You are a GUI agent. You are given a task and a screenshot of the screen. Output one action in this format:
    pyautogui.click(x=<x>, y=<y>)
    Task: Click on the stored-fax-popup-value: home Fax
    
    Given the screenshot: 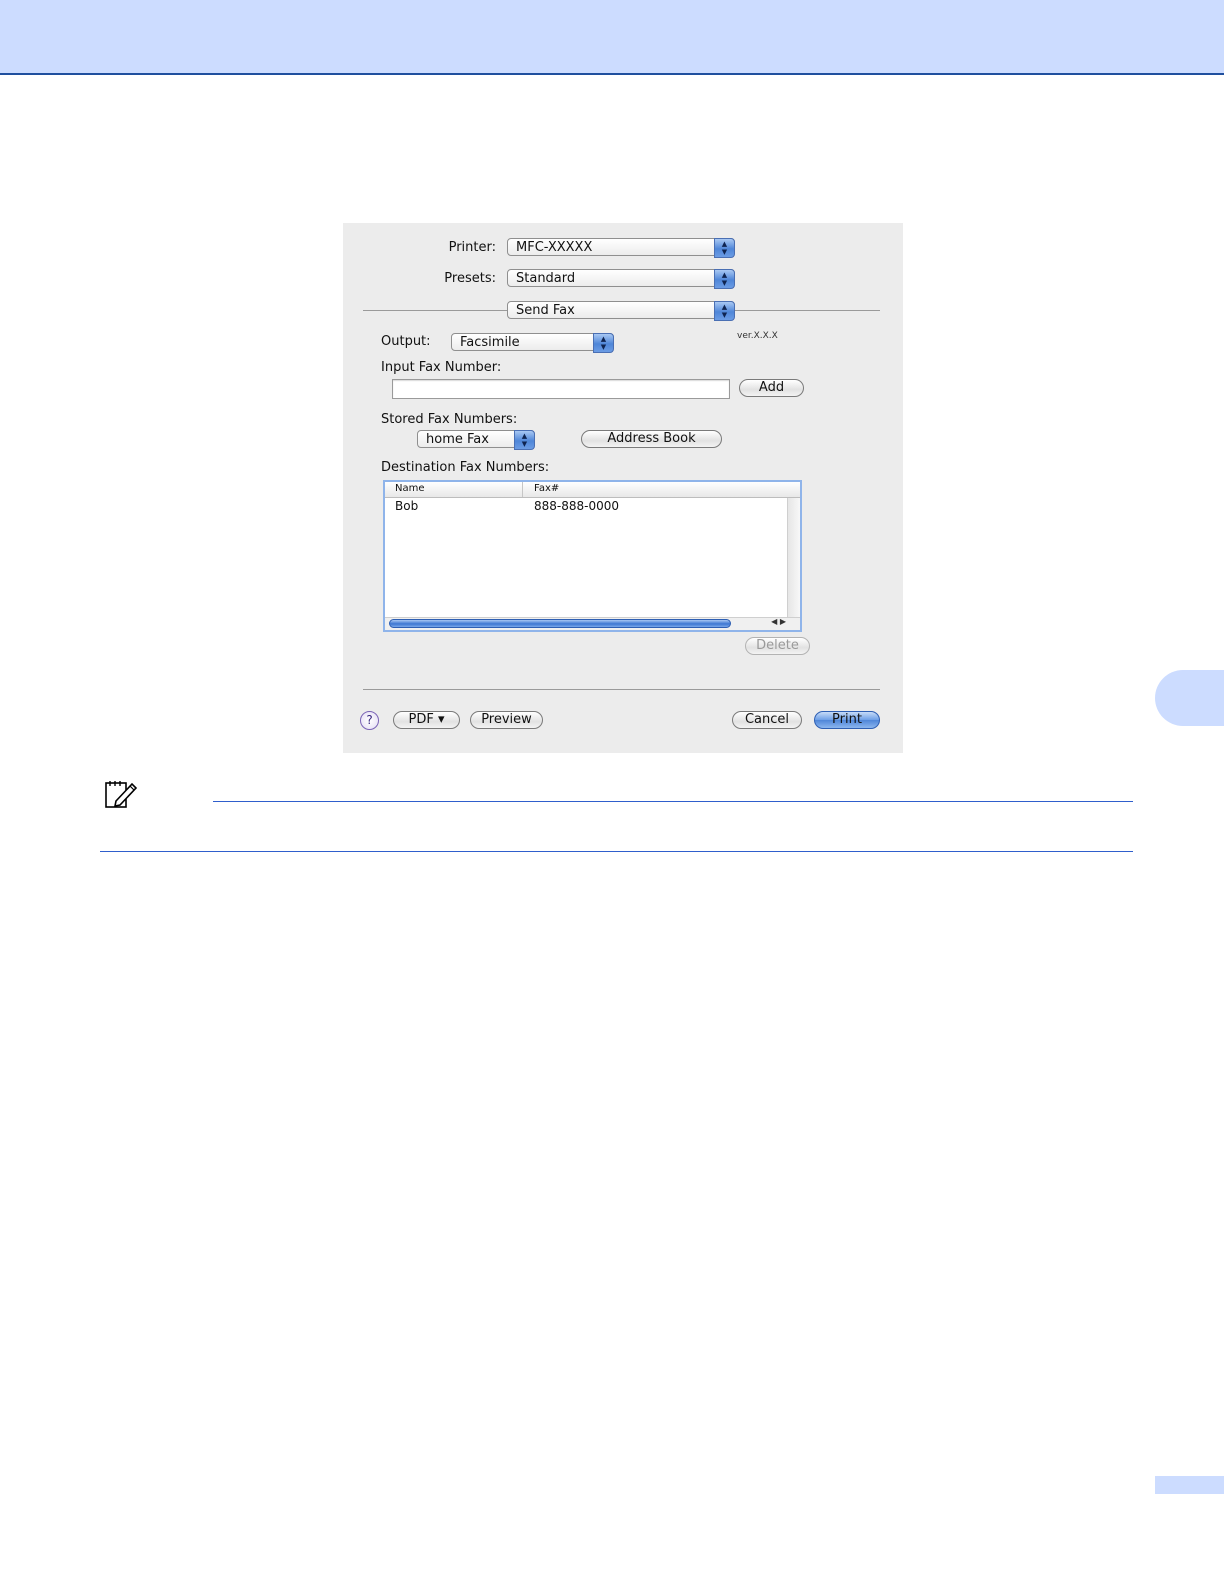 What is the action you would take?
    pyautogui.click(x=457, y=439)
    